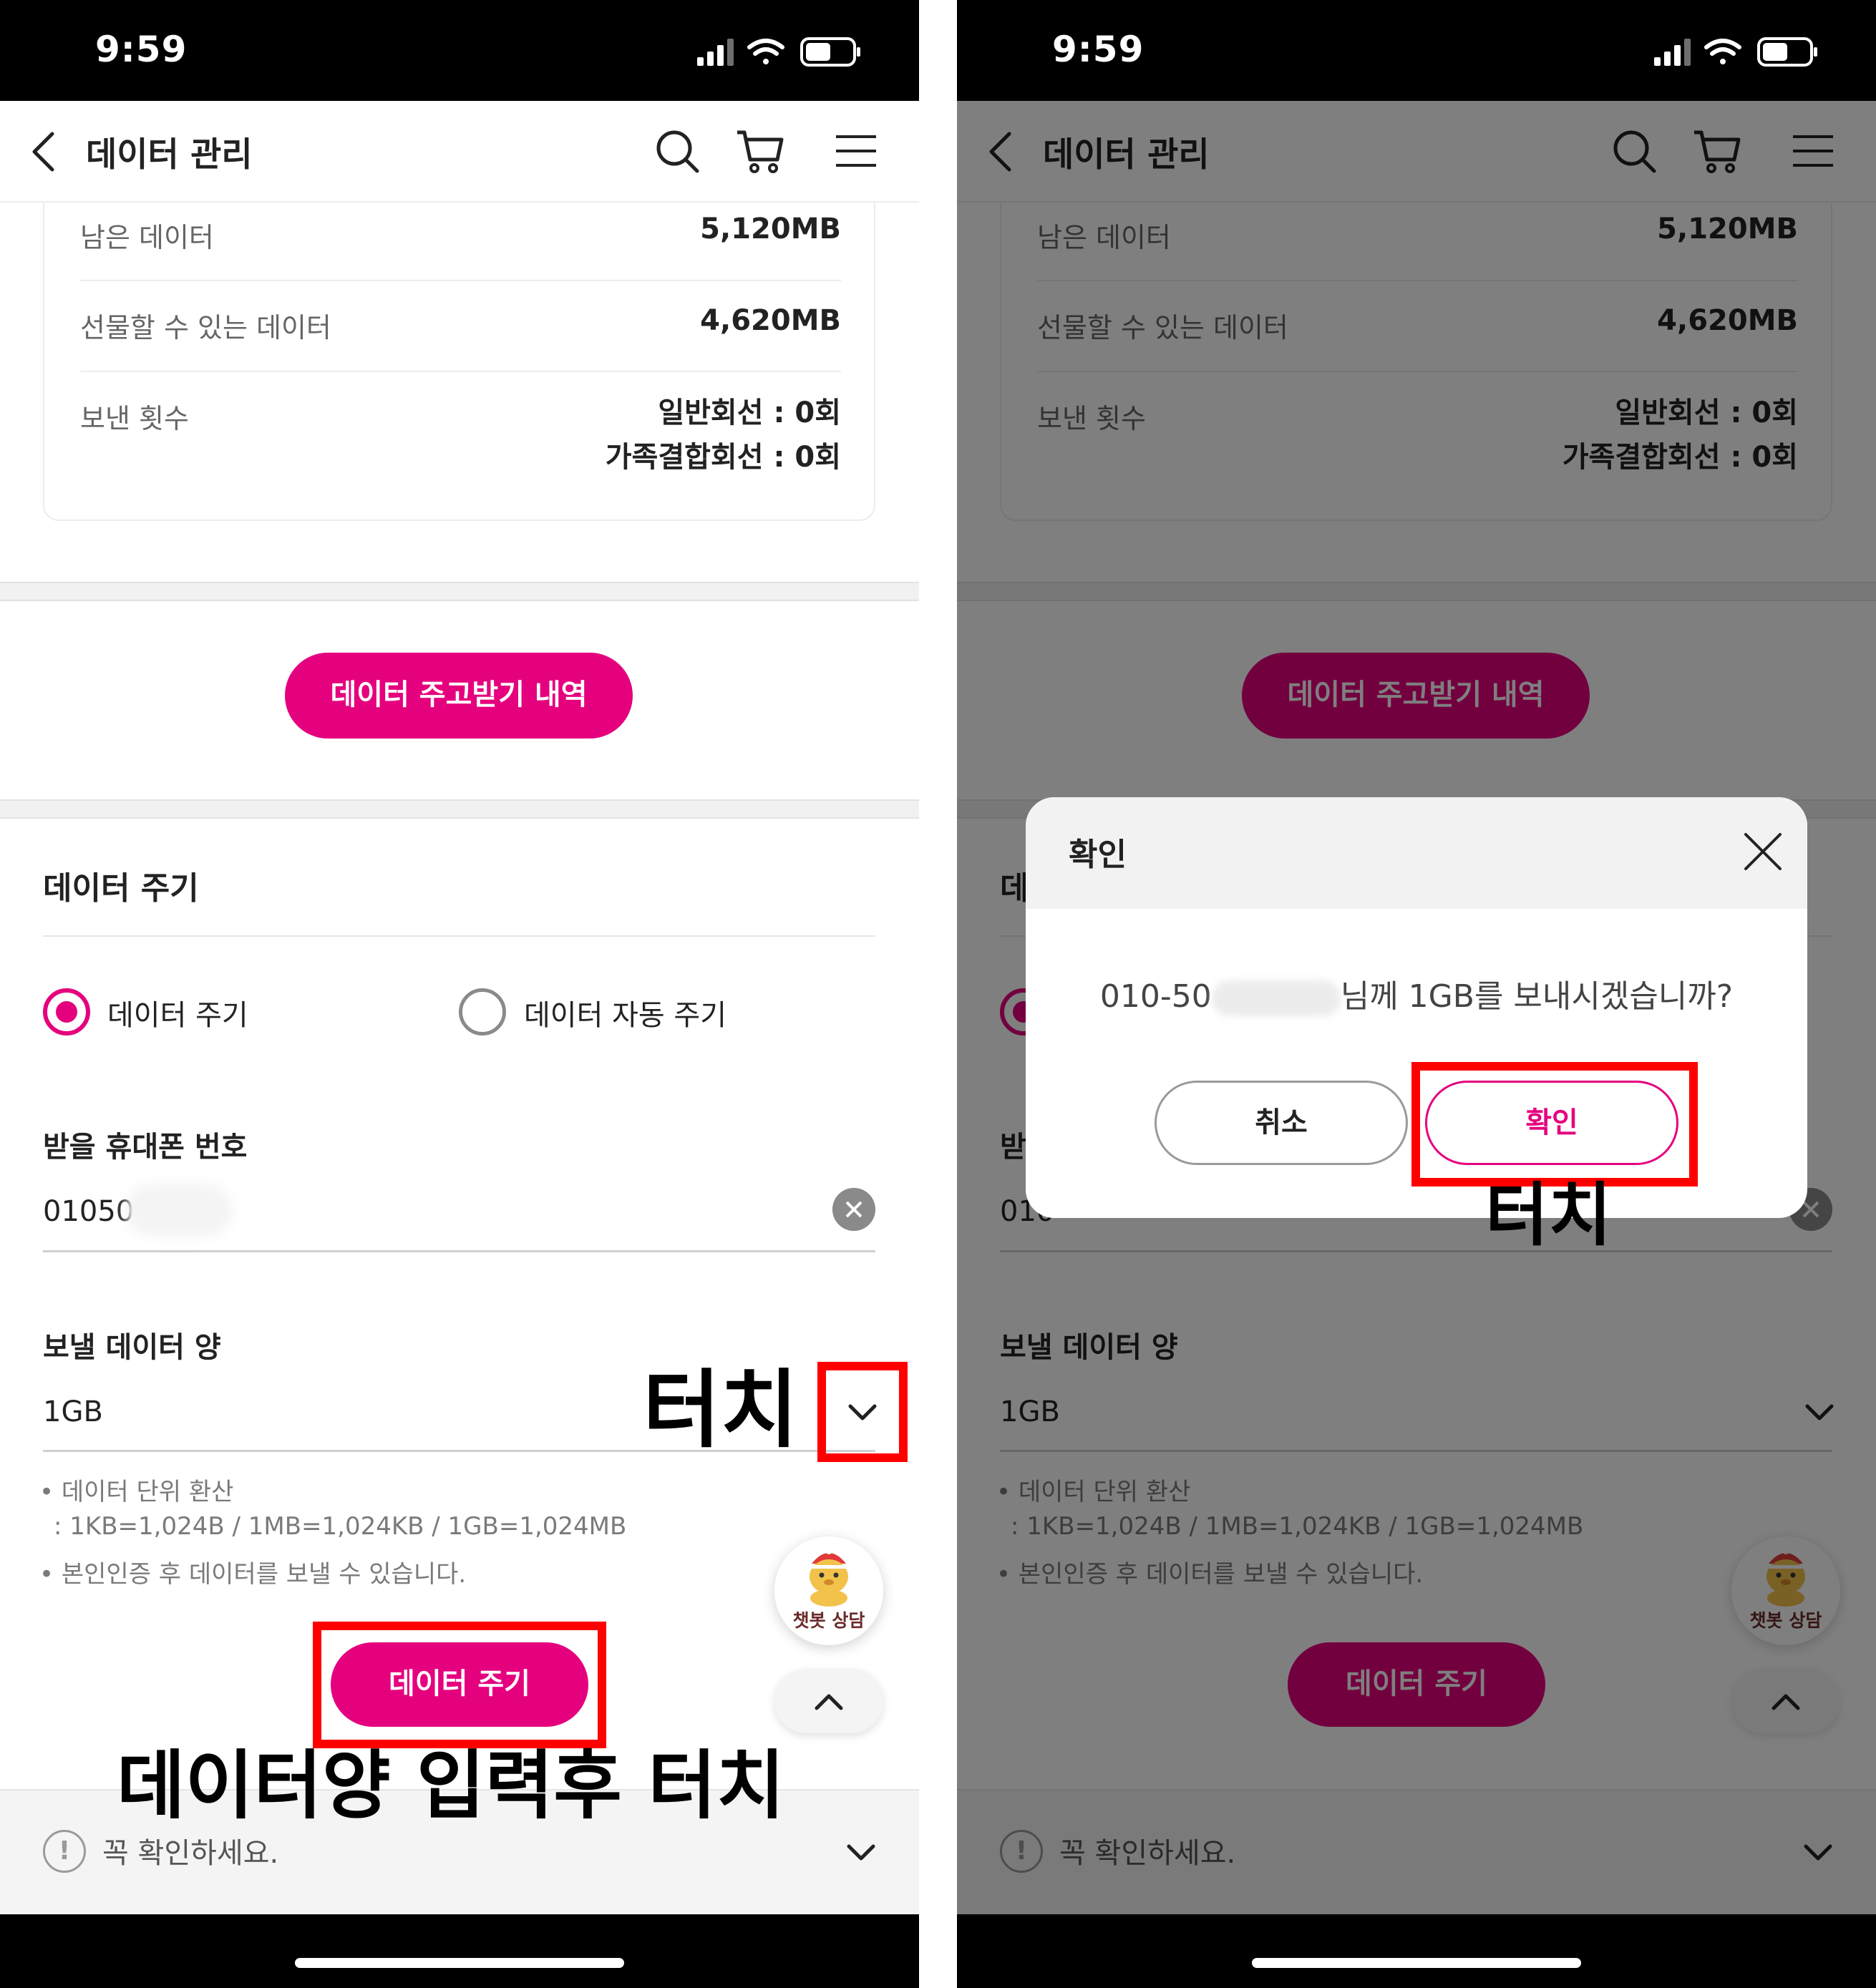 The height and width of the screenshot is (1988, 1876). I want to click on sent-general: 일반회선 : 0회, so click(750, 412).